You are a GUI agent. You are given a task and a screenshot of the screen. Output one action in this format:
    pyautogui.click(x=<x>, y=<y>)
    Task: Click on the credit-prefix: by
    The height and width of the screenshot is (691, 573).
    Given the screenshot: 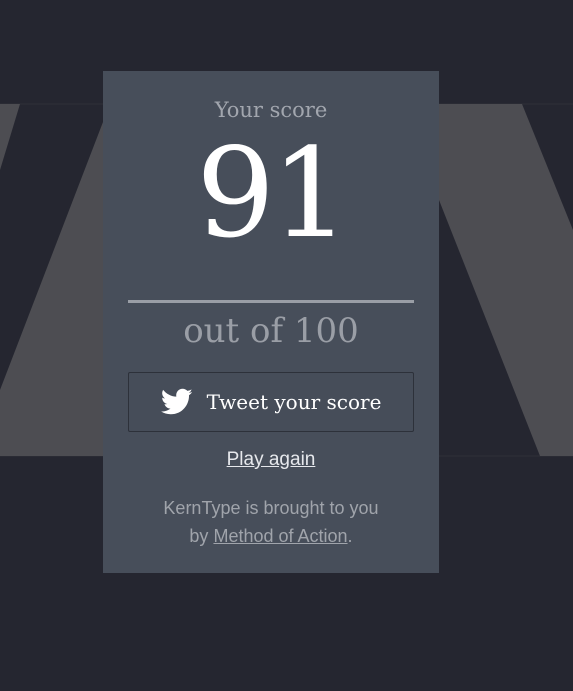 What is the action you would take?
    pyautogui.click(x=199, y=536)
    